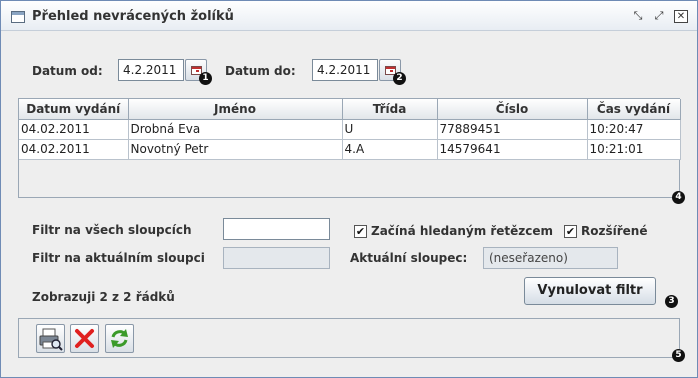 This screenshot has height=378, width=698. Describe the element at coordinates (634, 129) in the screenshot. I see `table-cell: 10:20:47` at that location.